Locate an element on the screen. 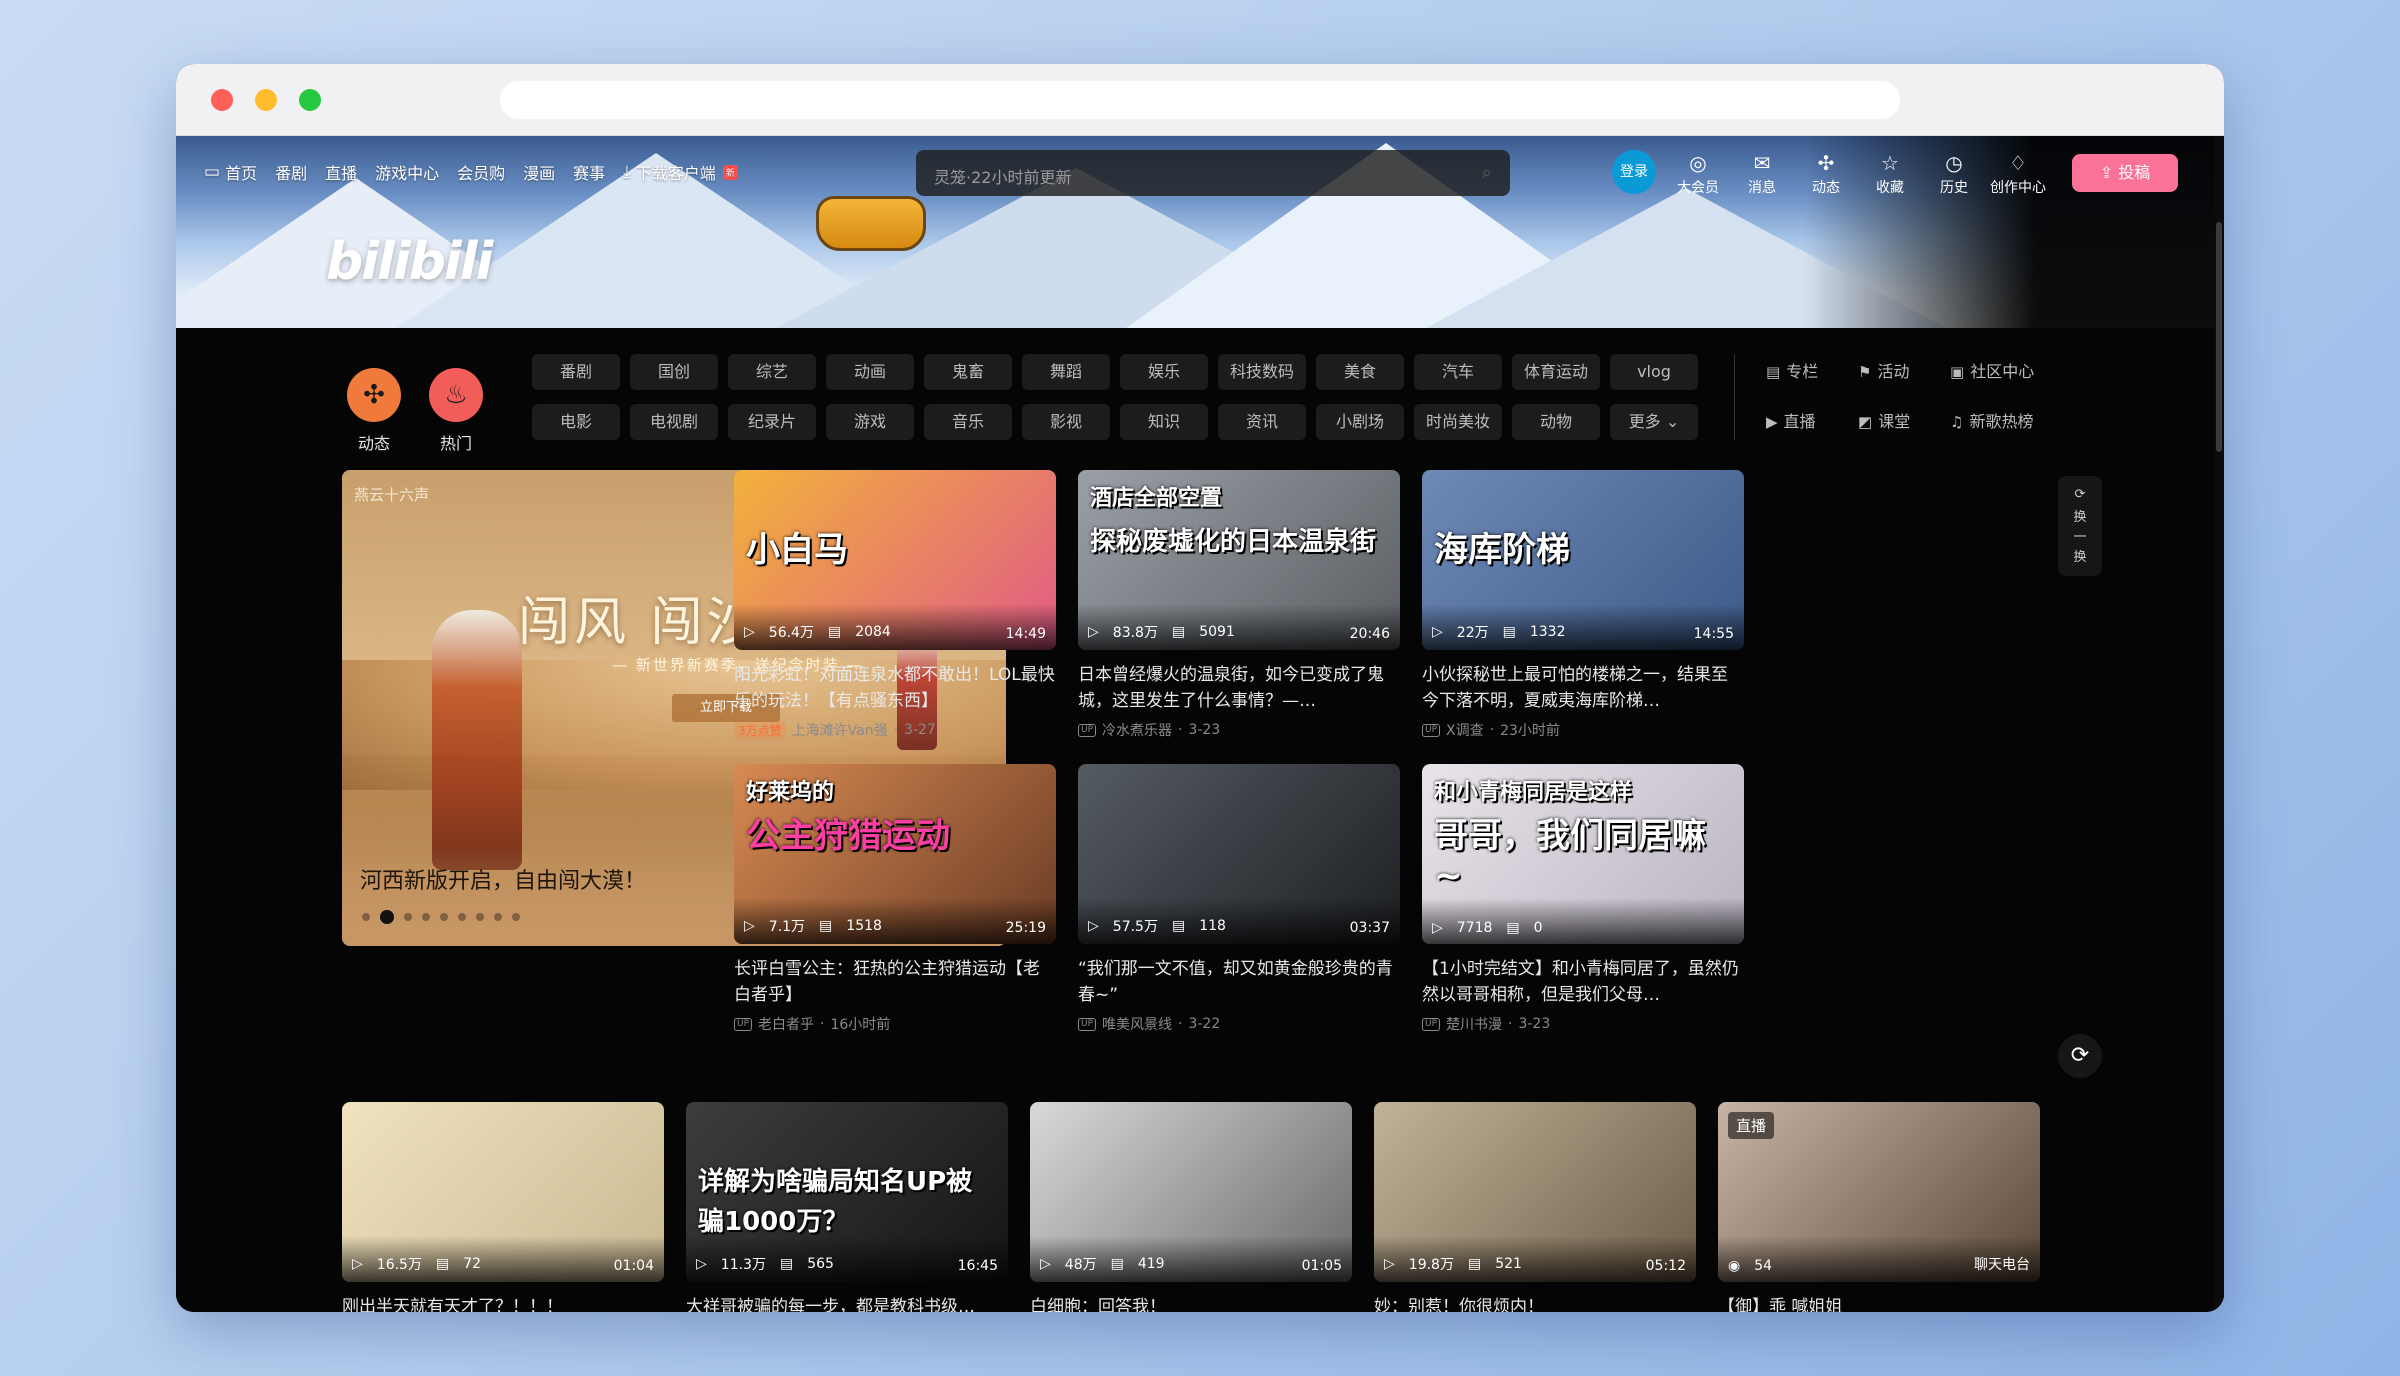  video-card: 01:05 ▷ 48万 ▤ 419 白细胞：回答我！ is located at coordinates (1191, 1207).